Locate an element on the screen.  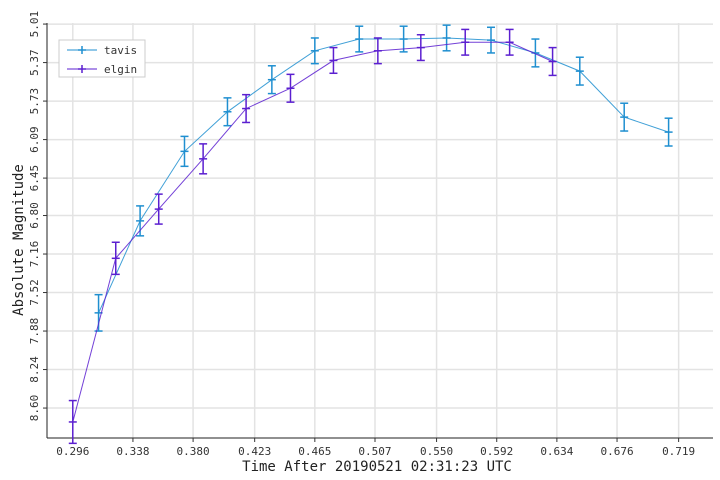
y-tick-label: 8.24 is located at coordinates (34, 369).